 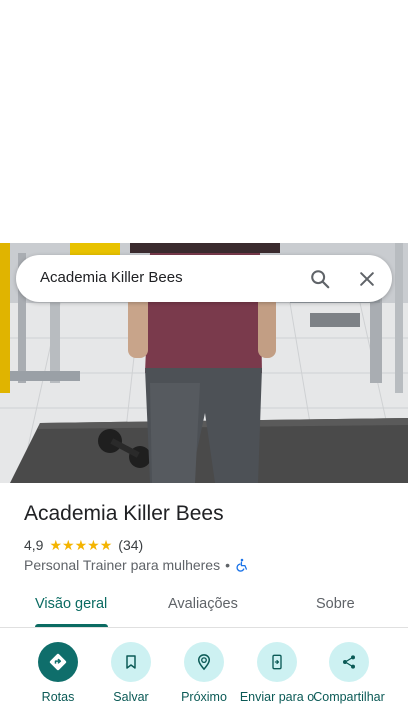 I want to click on nearby-button: Próximo, so click(x=204, y=684).